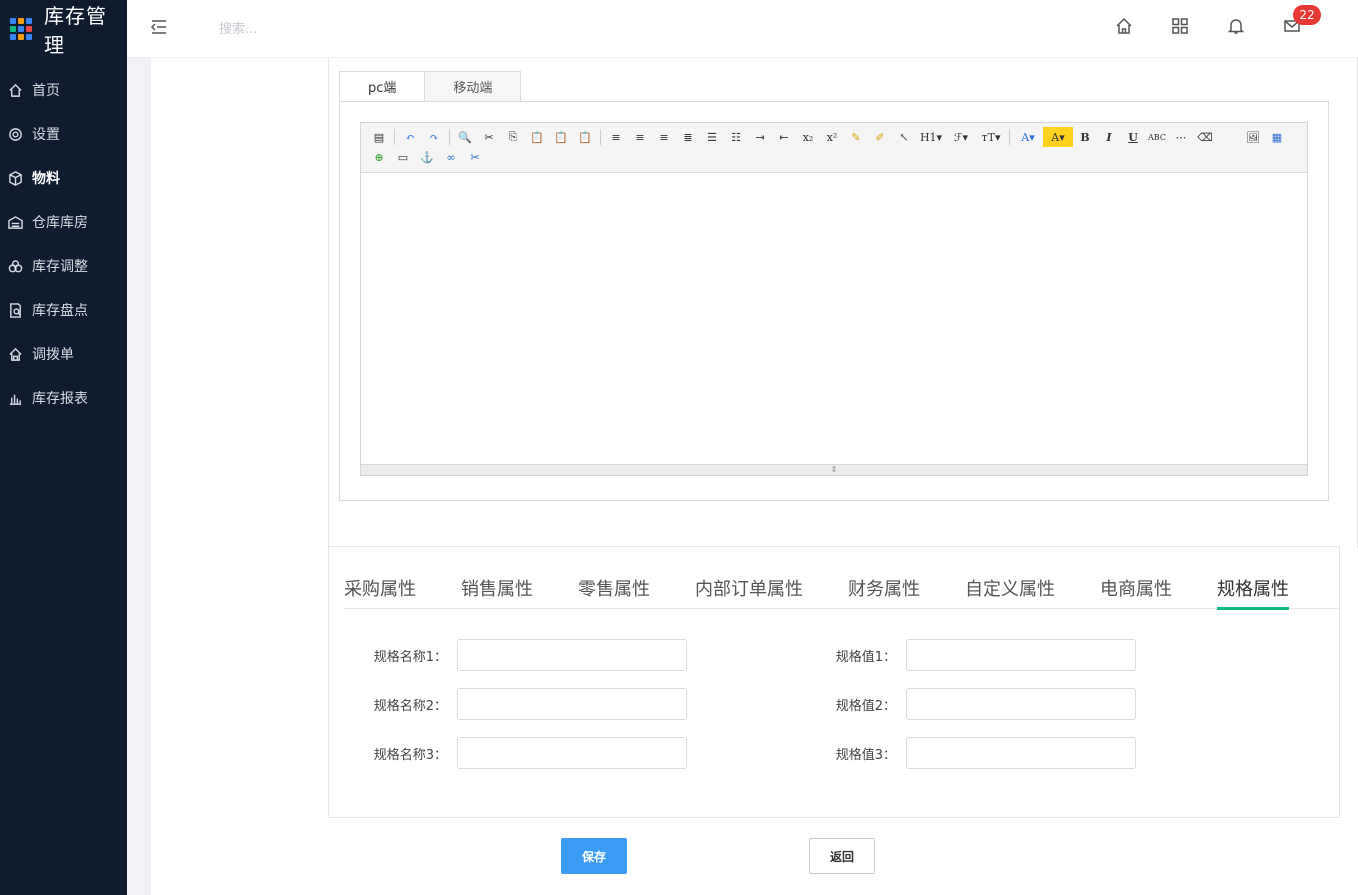 The height and width of the screenshot is (895, 1358). I want to click on sidebar-item-home: 首页, so click(63, 90).